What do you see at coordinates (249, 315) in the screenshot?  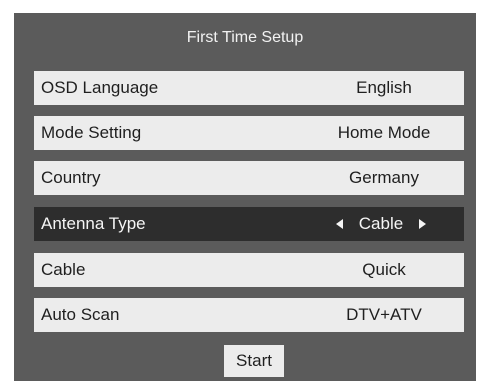 I see `setting-row-auto-scan: Auto Scan DTV+ATV` at bounding box center [249, 315].